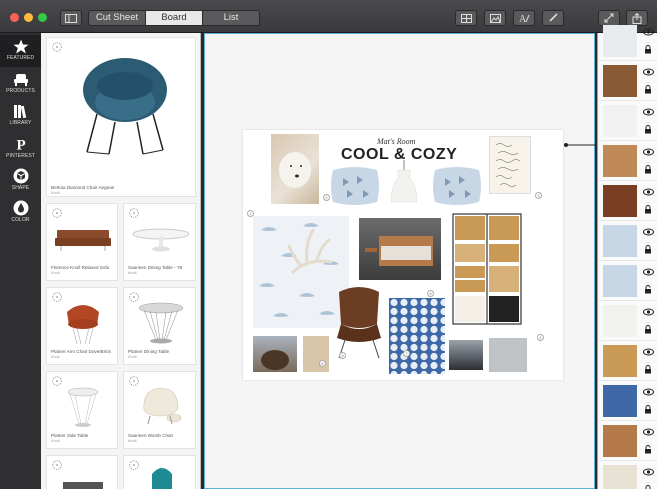  I want to click on minimize-window-button, so click(28, 17).